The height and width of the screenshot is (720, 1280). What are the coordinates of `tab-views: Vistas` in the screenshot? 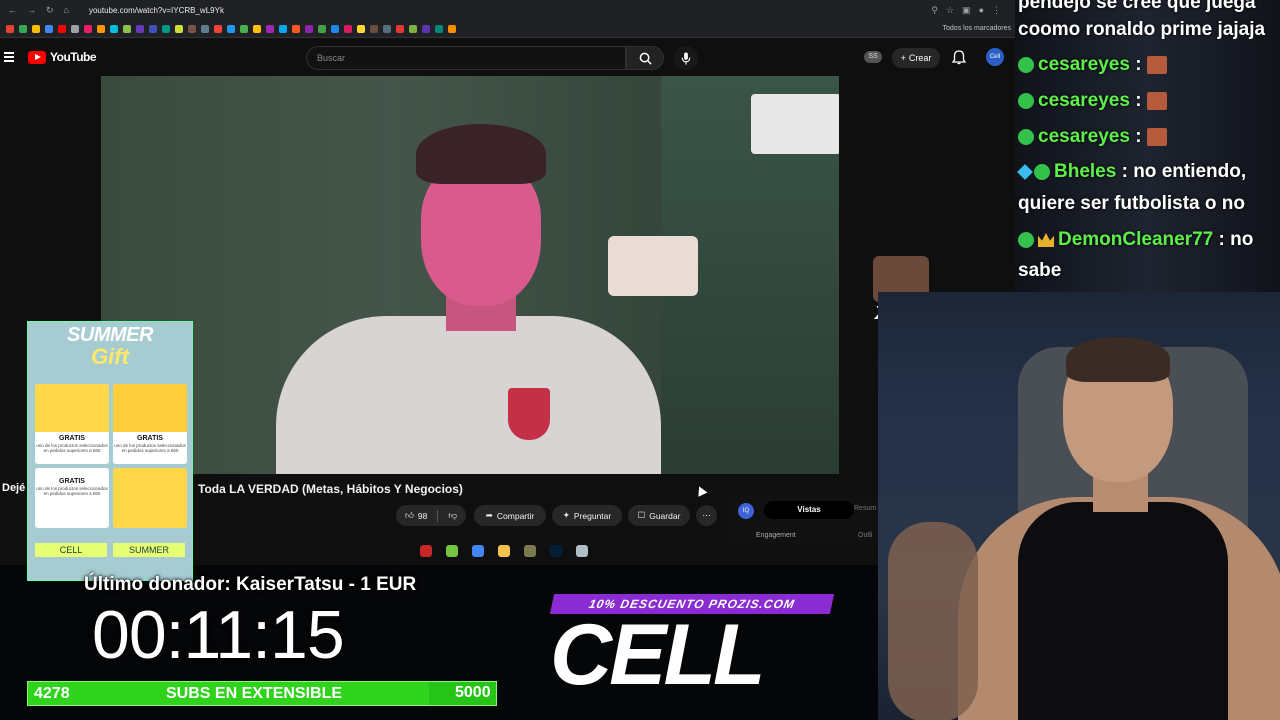 It's located at (809, 510).